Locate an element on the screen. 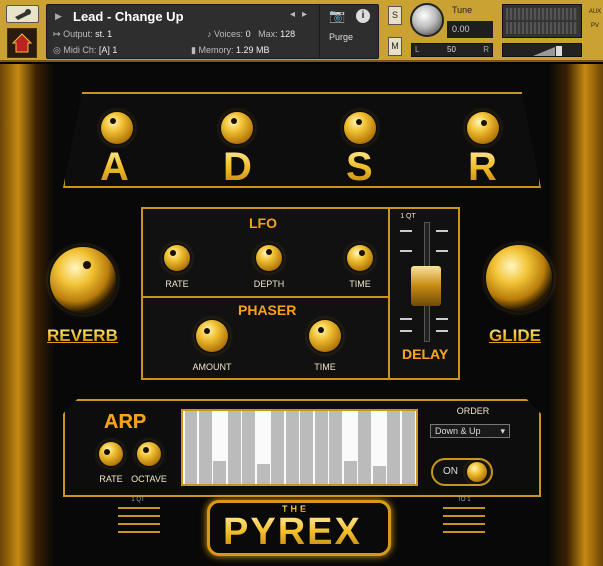 Image resolution: width=603 pixels, height=566 pixels. tune-label: Tune is located at coordinates (462, 10).